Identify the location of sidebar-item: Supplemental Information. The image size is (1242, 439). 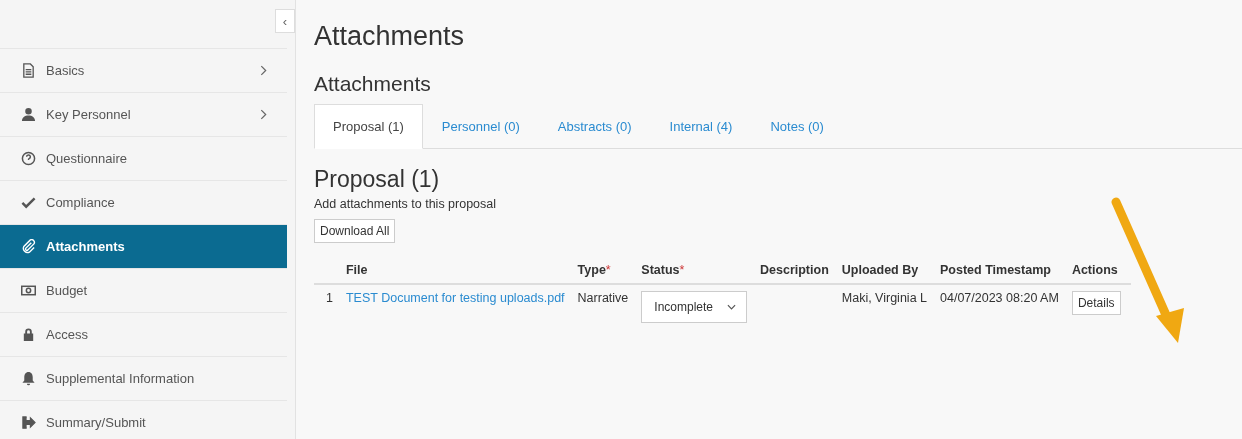
(143, 378).